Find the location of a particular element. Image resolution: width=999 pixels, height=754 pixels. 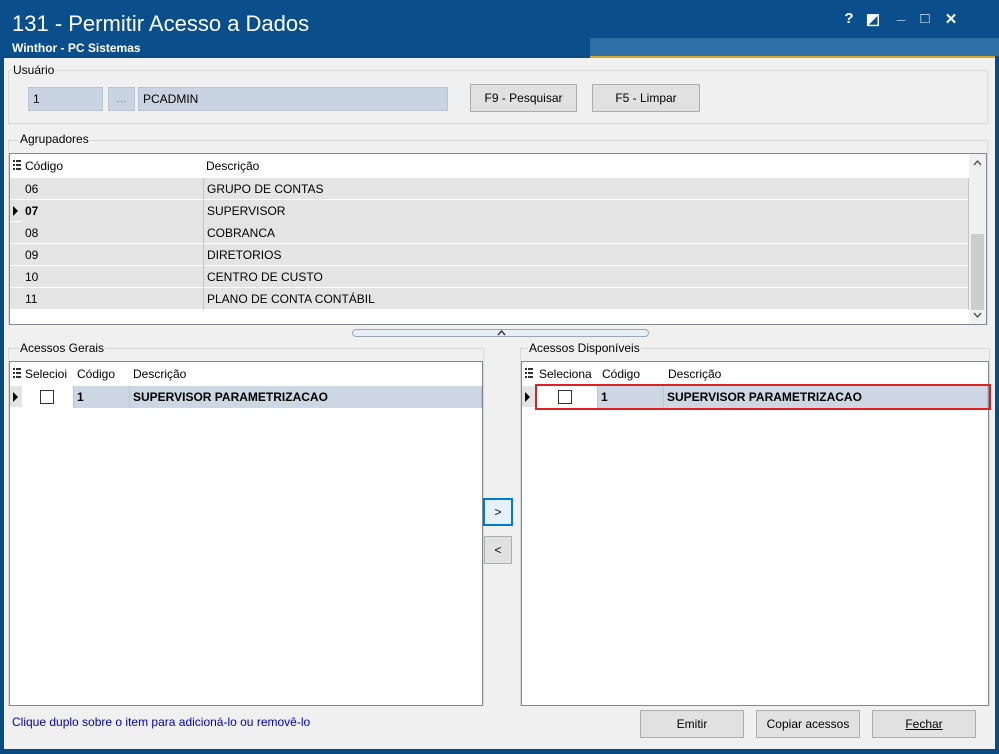

scroll-thumb is located at coordinates (977, 272).